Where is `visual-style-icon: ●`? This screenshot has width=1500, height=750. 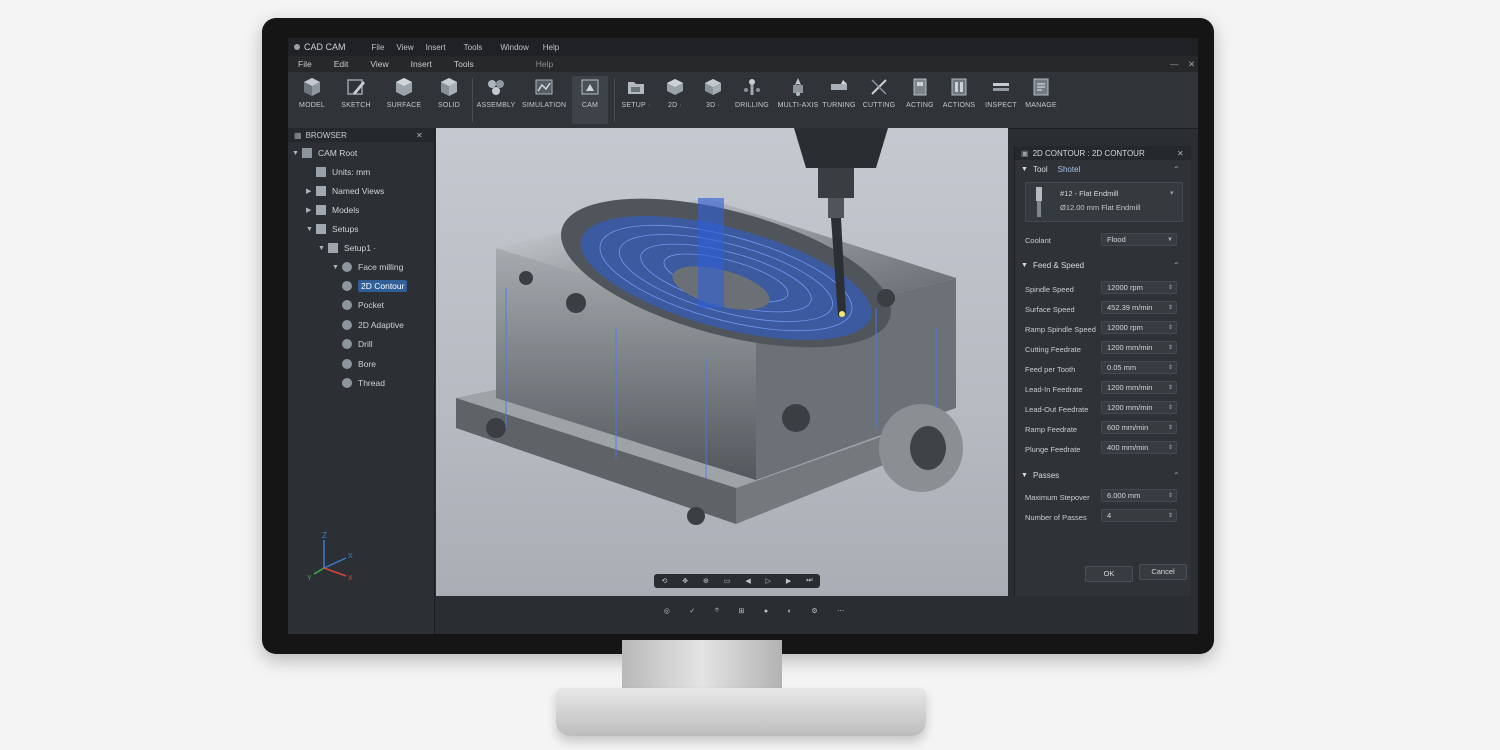 visual-style-icon: ● is located at coordinates (766, 611).